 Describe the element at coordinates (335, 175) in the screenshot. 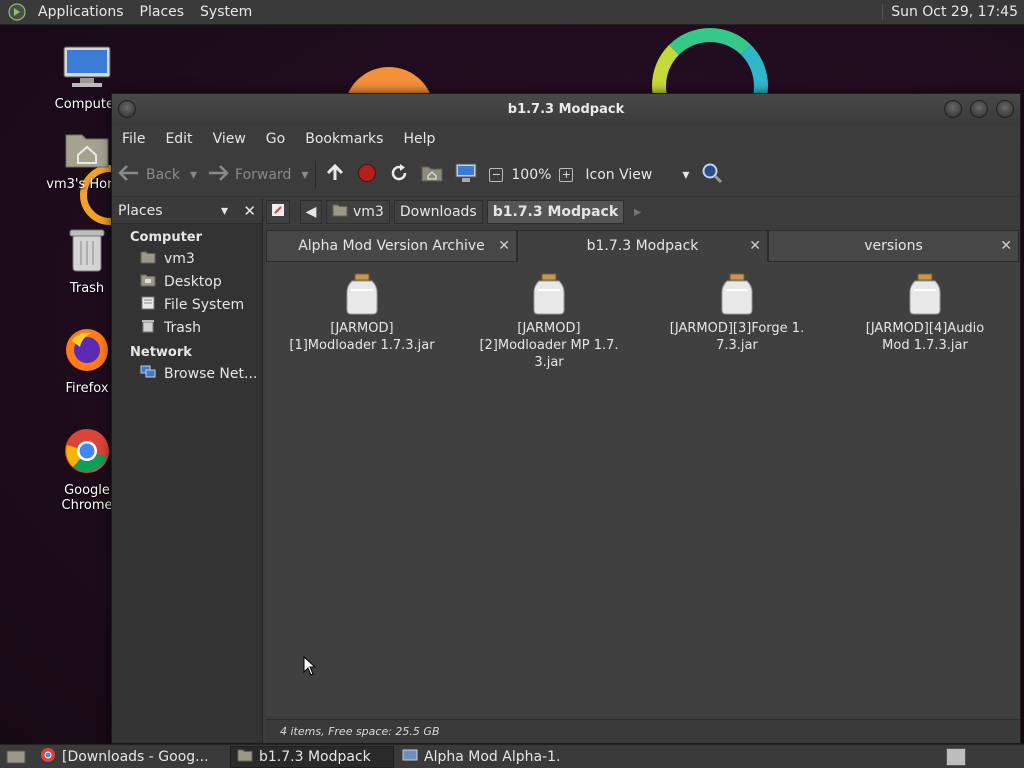

I see `up-button` at that location.